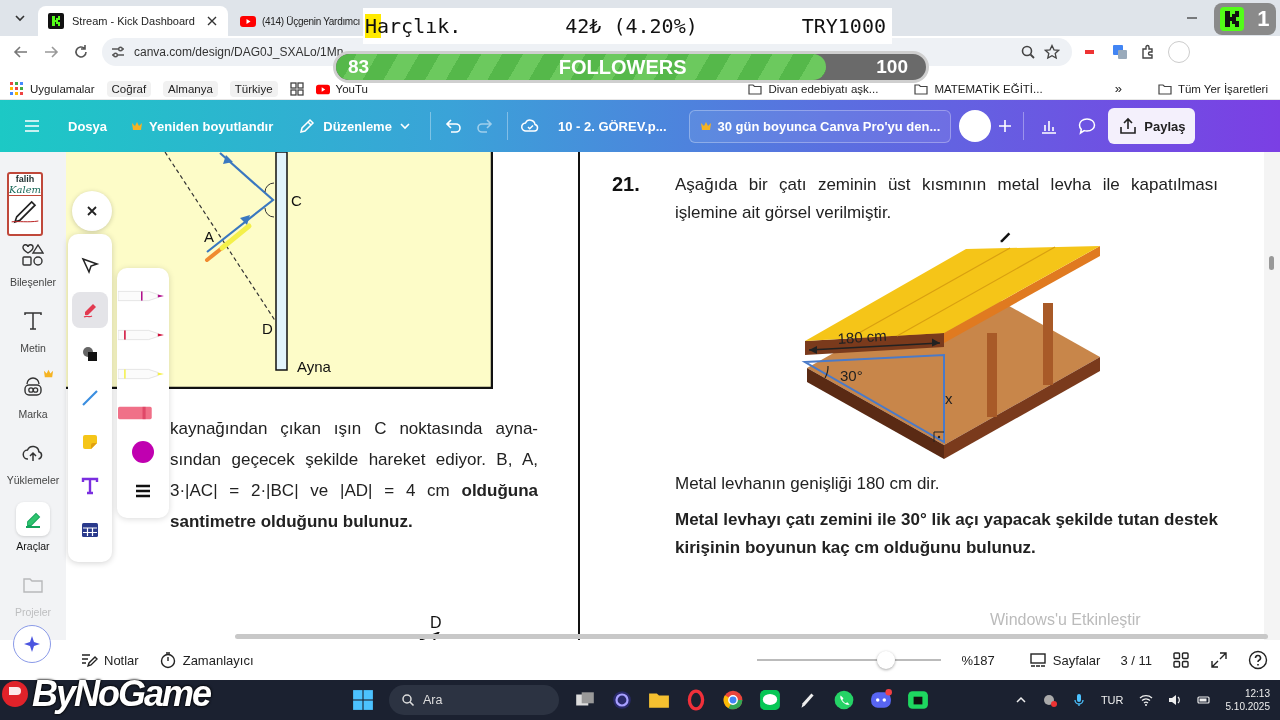 The image size is (1280, 720). What do you see at coordinates (359, 67) in the screenshot?
I see `follower-count: 83` at bounding box center [359, 67].